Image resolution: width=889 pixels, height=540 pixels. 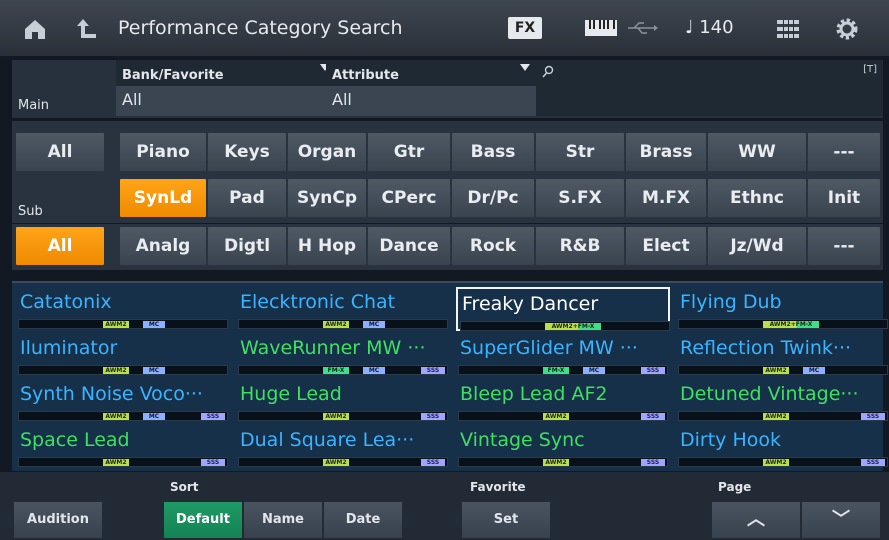 What do you see at coordinates (343, 447) in the screenshot?
I see `result-item: Dual Square Lea··· AWM2 SSS` at bounding box center [343, 447].